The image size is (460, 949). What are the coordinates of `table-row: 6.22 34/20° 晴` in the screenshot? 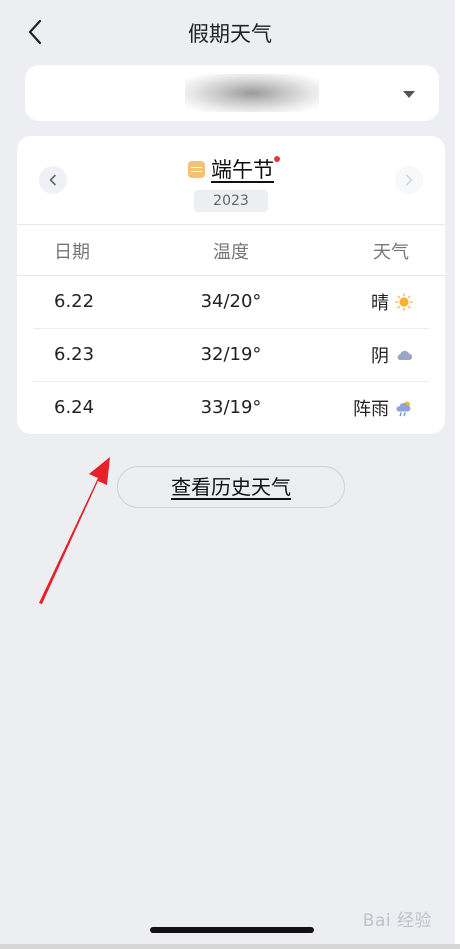 It's located at (231, 302).